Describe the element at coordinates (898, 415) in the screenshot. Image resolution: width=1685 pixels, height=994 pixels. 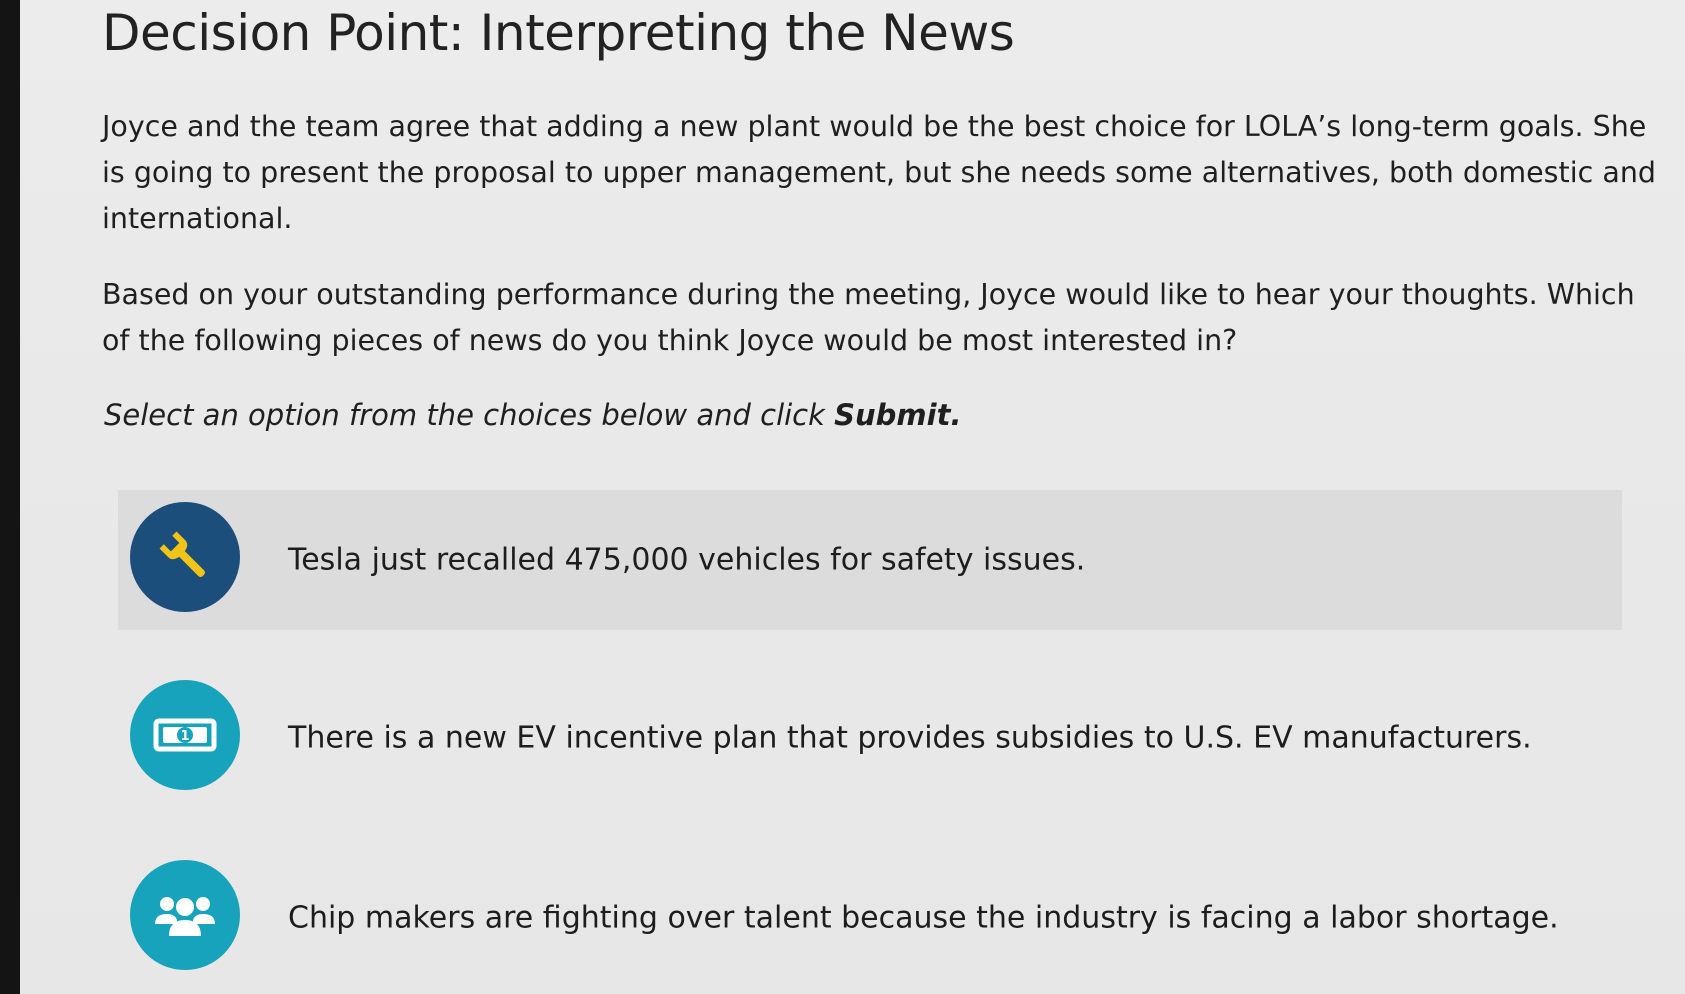
I see `instruction-submit-word: Submit.` at that location.